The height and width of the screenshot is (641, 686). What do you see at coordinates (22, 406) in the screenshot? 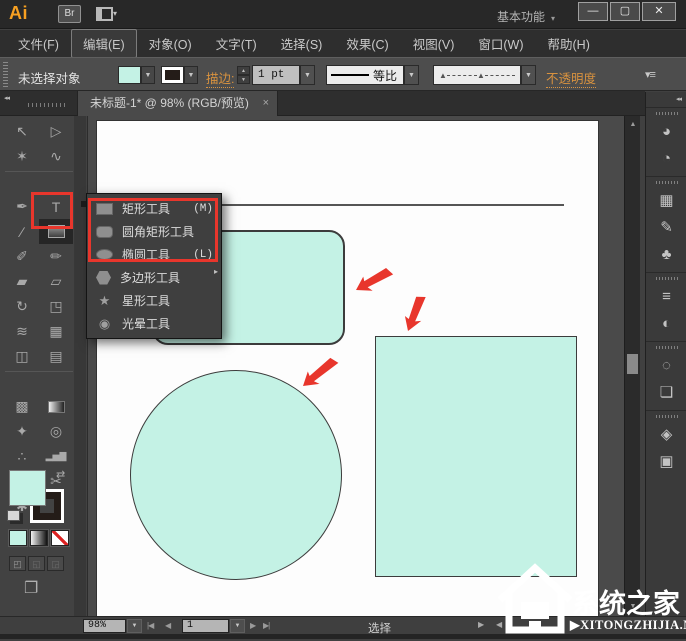
I see `mesh-tool-icon: ▩` at bounding box center [22, 406].